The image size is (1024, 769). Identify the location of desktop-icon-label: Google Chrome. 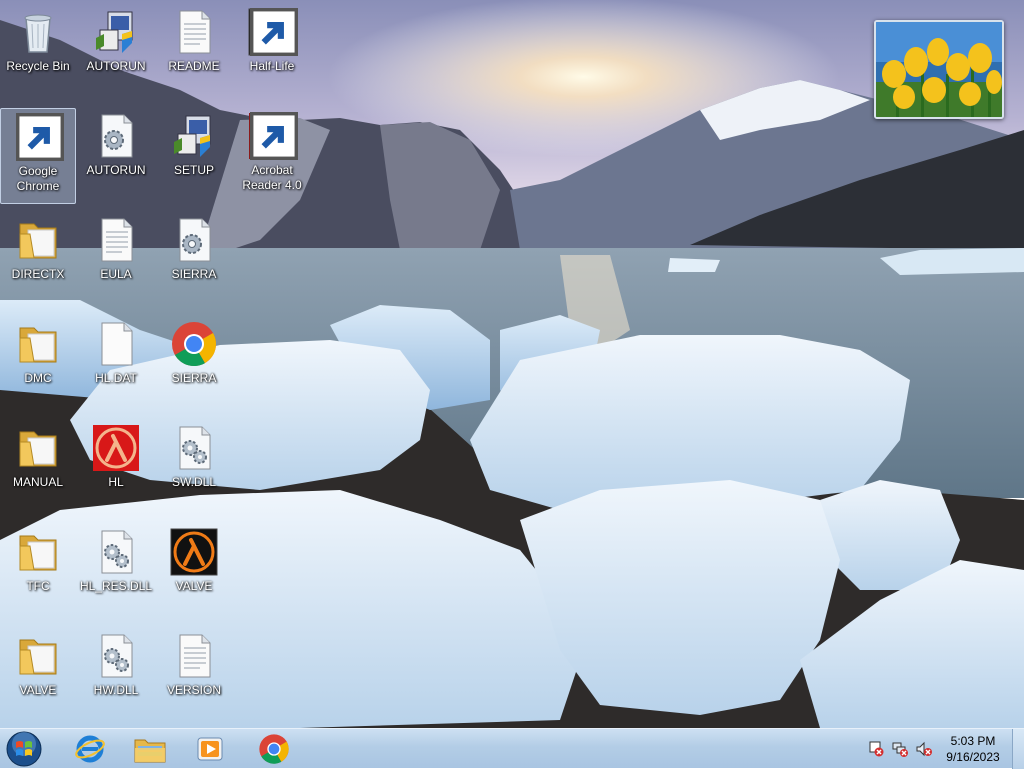
(38, 178).